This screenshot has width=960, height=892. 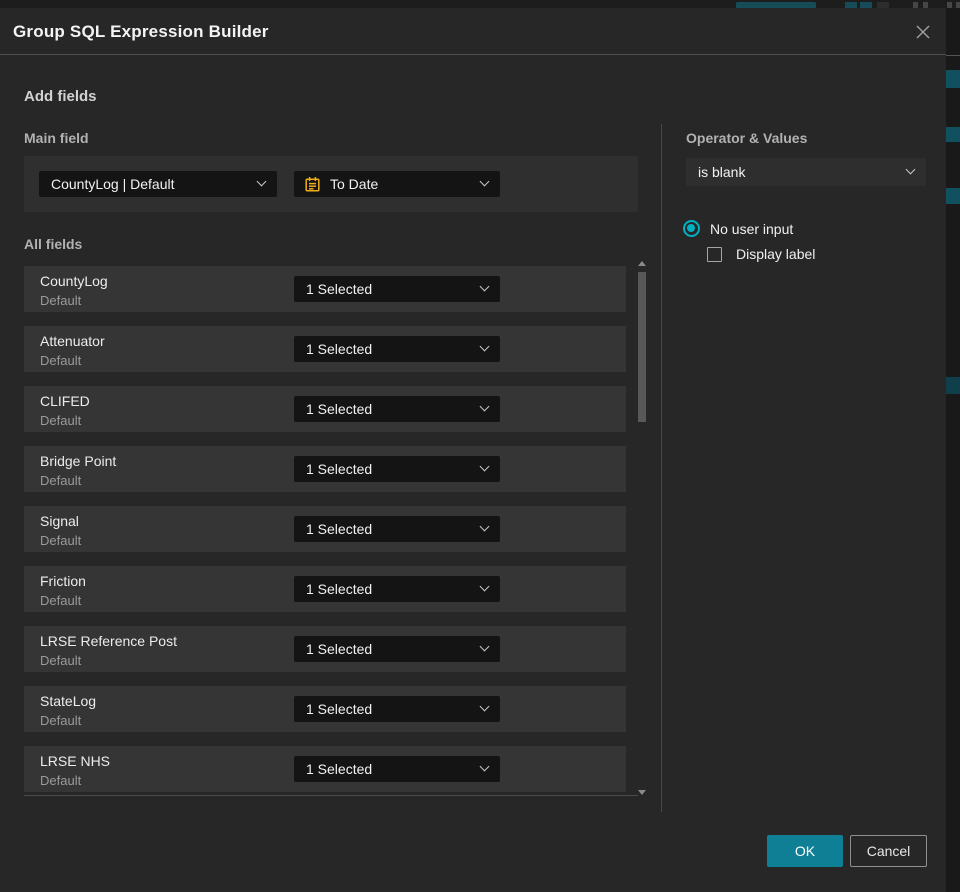 I want to click on close-button, so click(x=923, y=32).